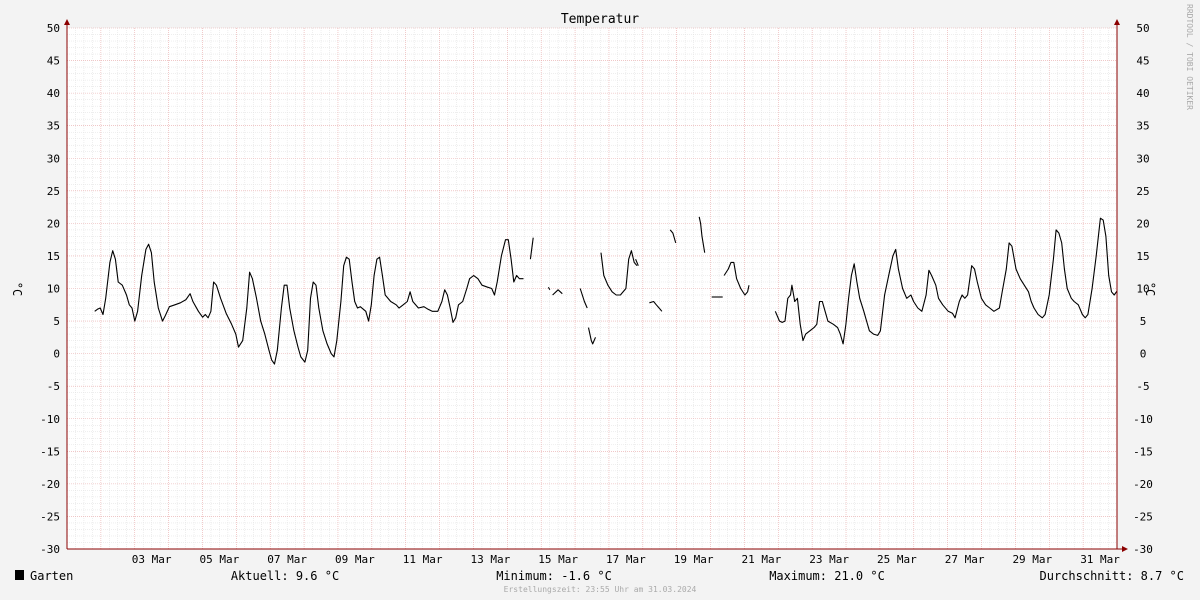 The image size is (1200, 600). Describe the element at coordinates (53, 158) in the screenshot. I see `y-tick-label-left: 30` at that location.